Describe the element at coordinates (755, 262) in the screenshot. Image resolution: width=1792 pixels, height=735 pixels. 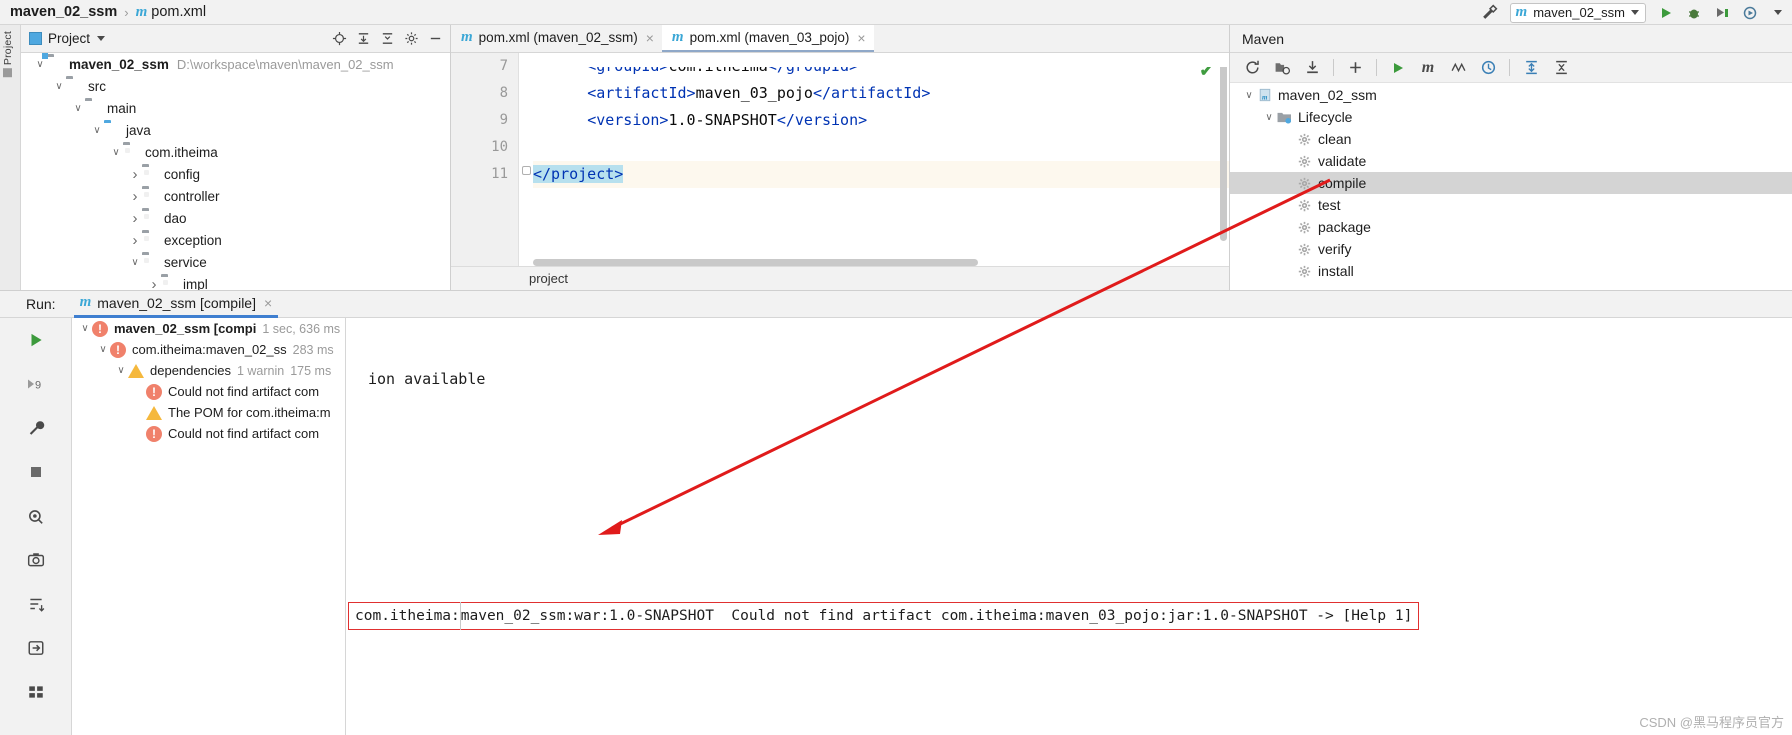
I see `editor-horizontal-scrollbar` at that location.